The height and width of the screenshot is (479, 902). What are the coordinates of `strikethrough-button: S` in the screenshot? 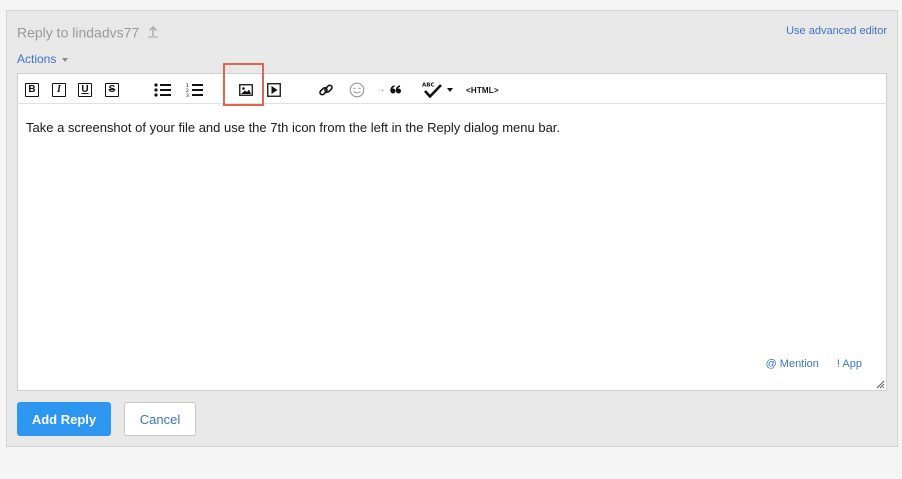 It's located at (112, 90).